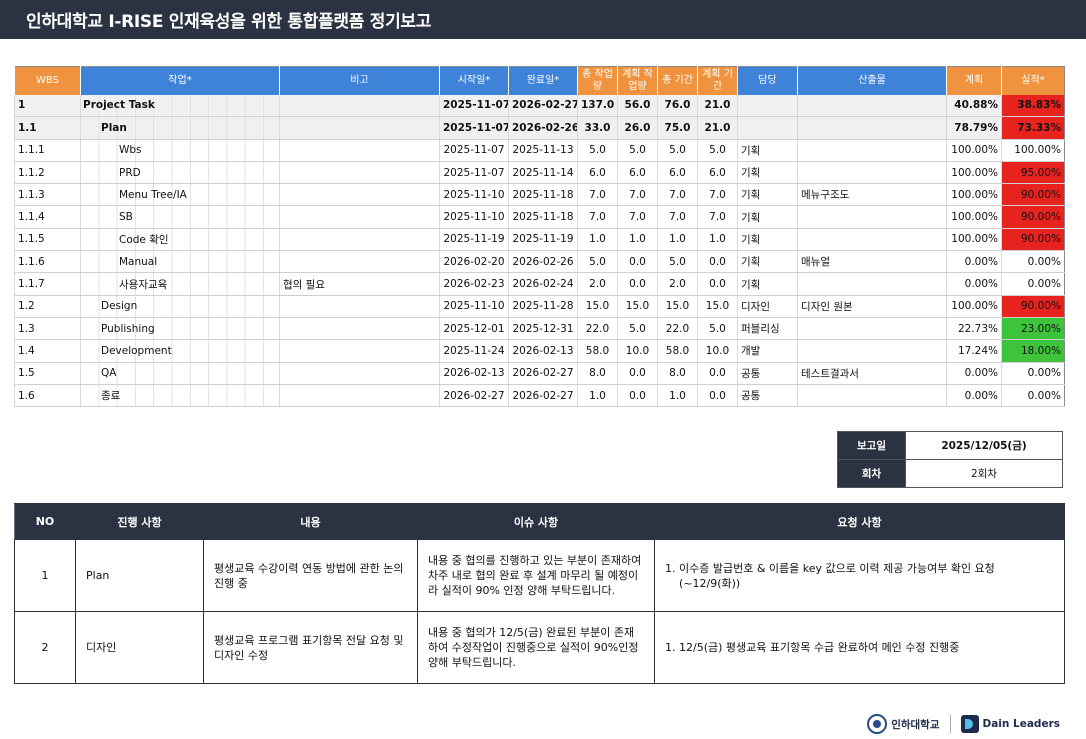 The image size is (1086, 739). Describe the element at coordinates (47, 173) in the screenshot. I see `wbs-id: 1.1.2` at that location.